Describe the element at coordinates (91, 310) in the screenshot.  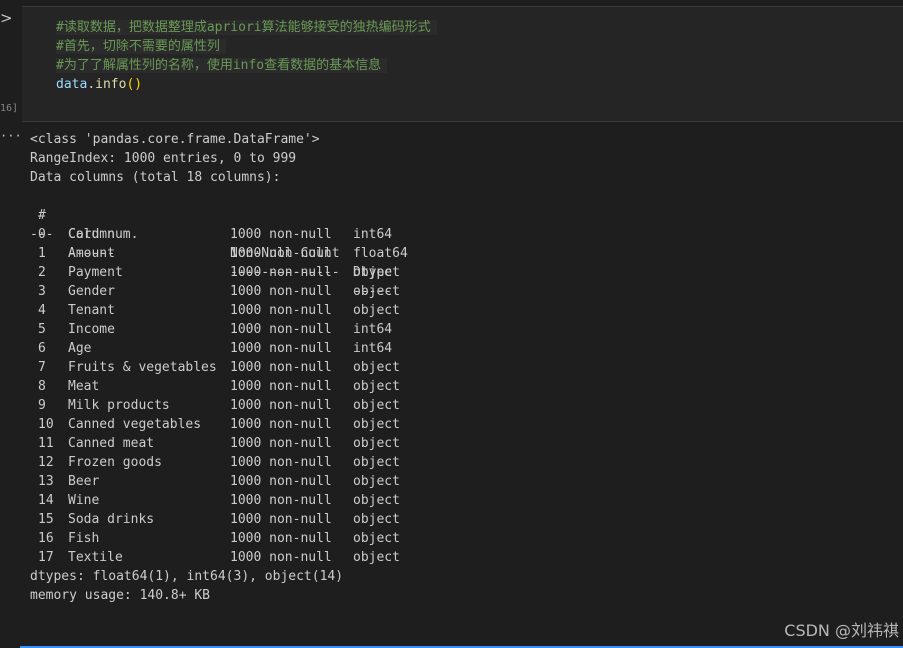
I see `row-column-name: Tenant` at that location.